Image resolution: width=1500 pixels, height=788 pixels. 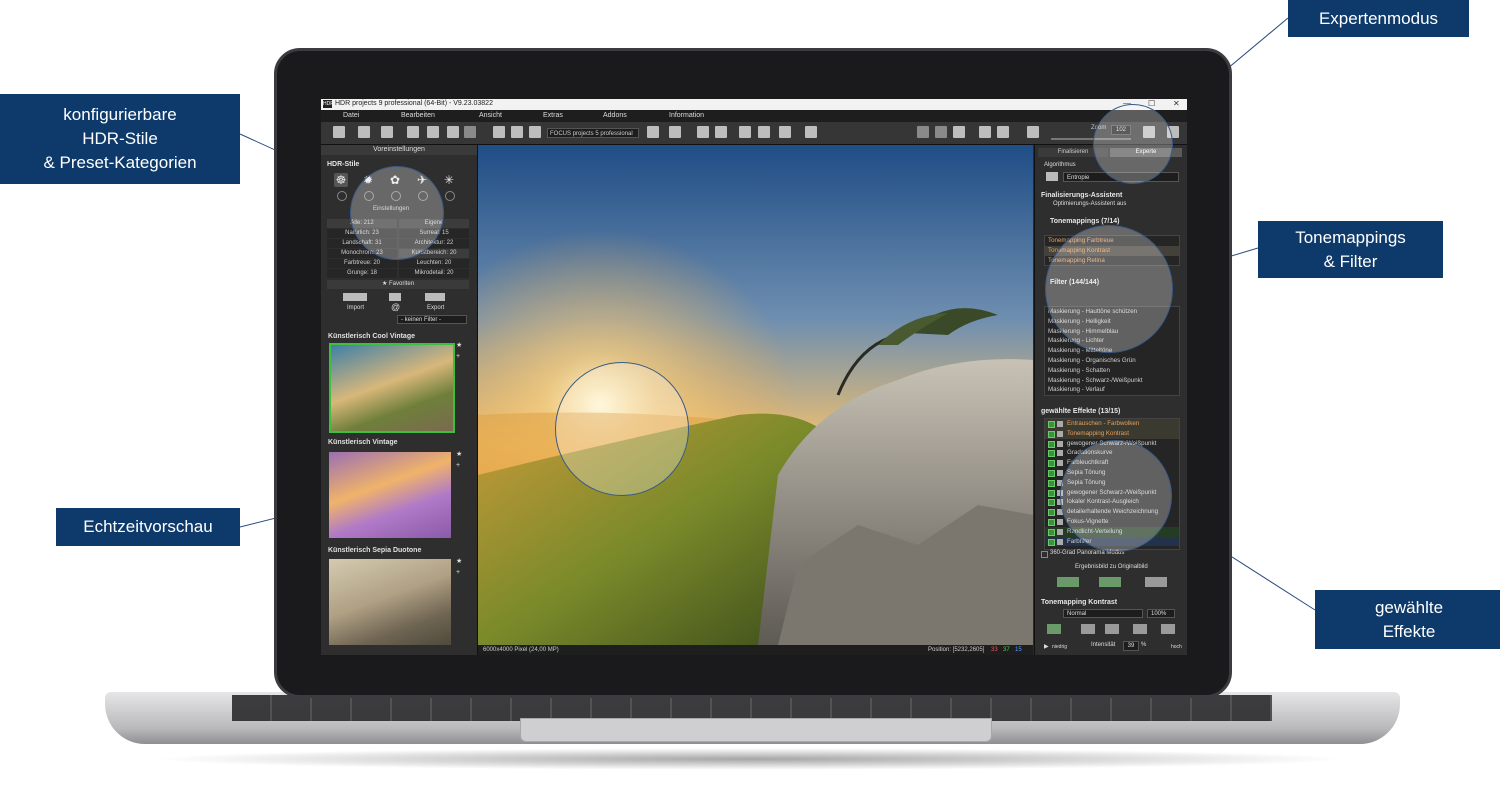 What do you see at coordinates (435, 297) in the screenshot?
I see `export-preset-icon` at bounding box center [435, 297].